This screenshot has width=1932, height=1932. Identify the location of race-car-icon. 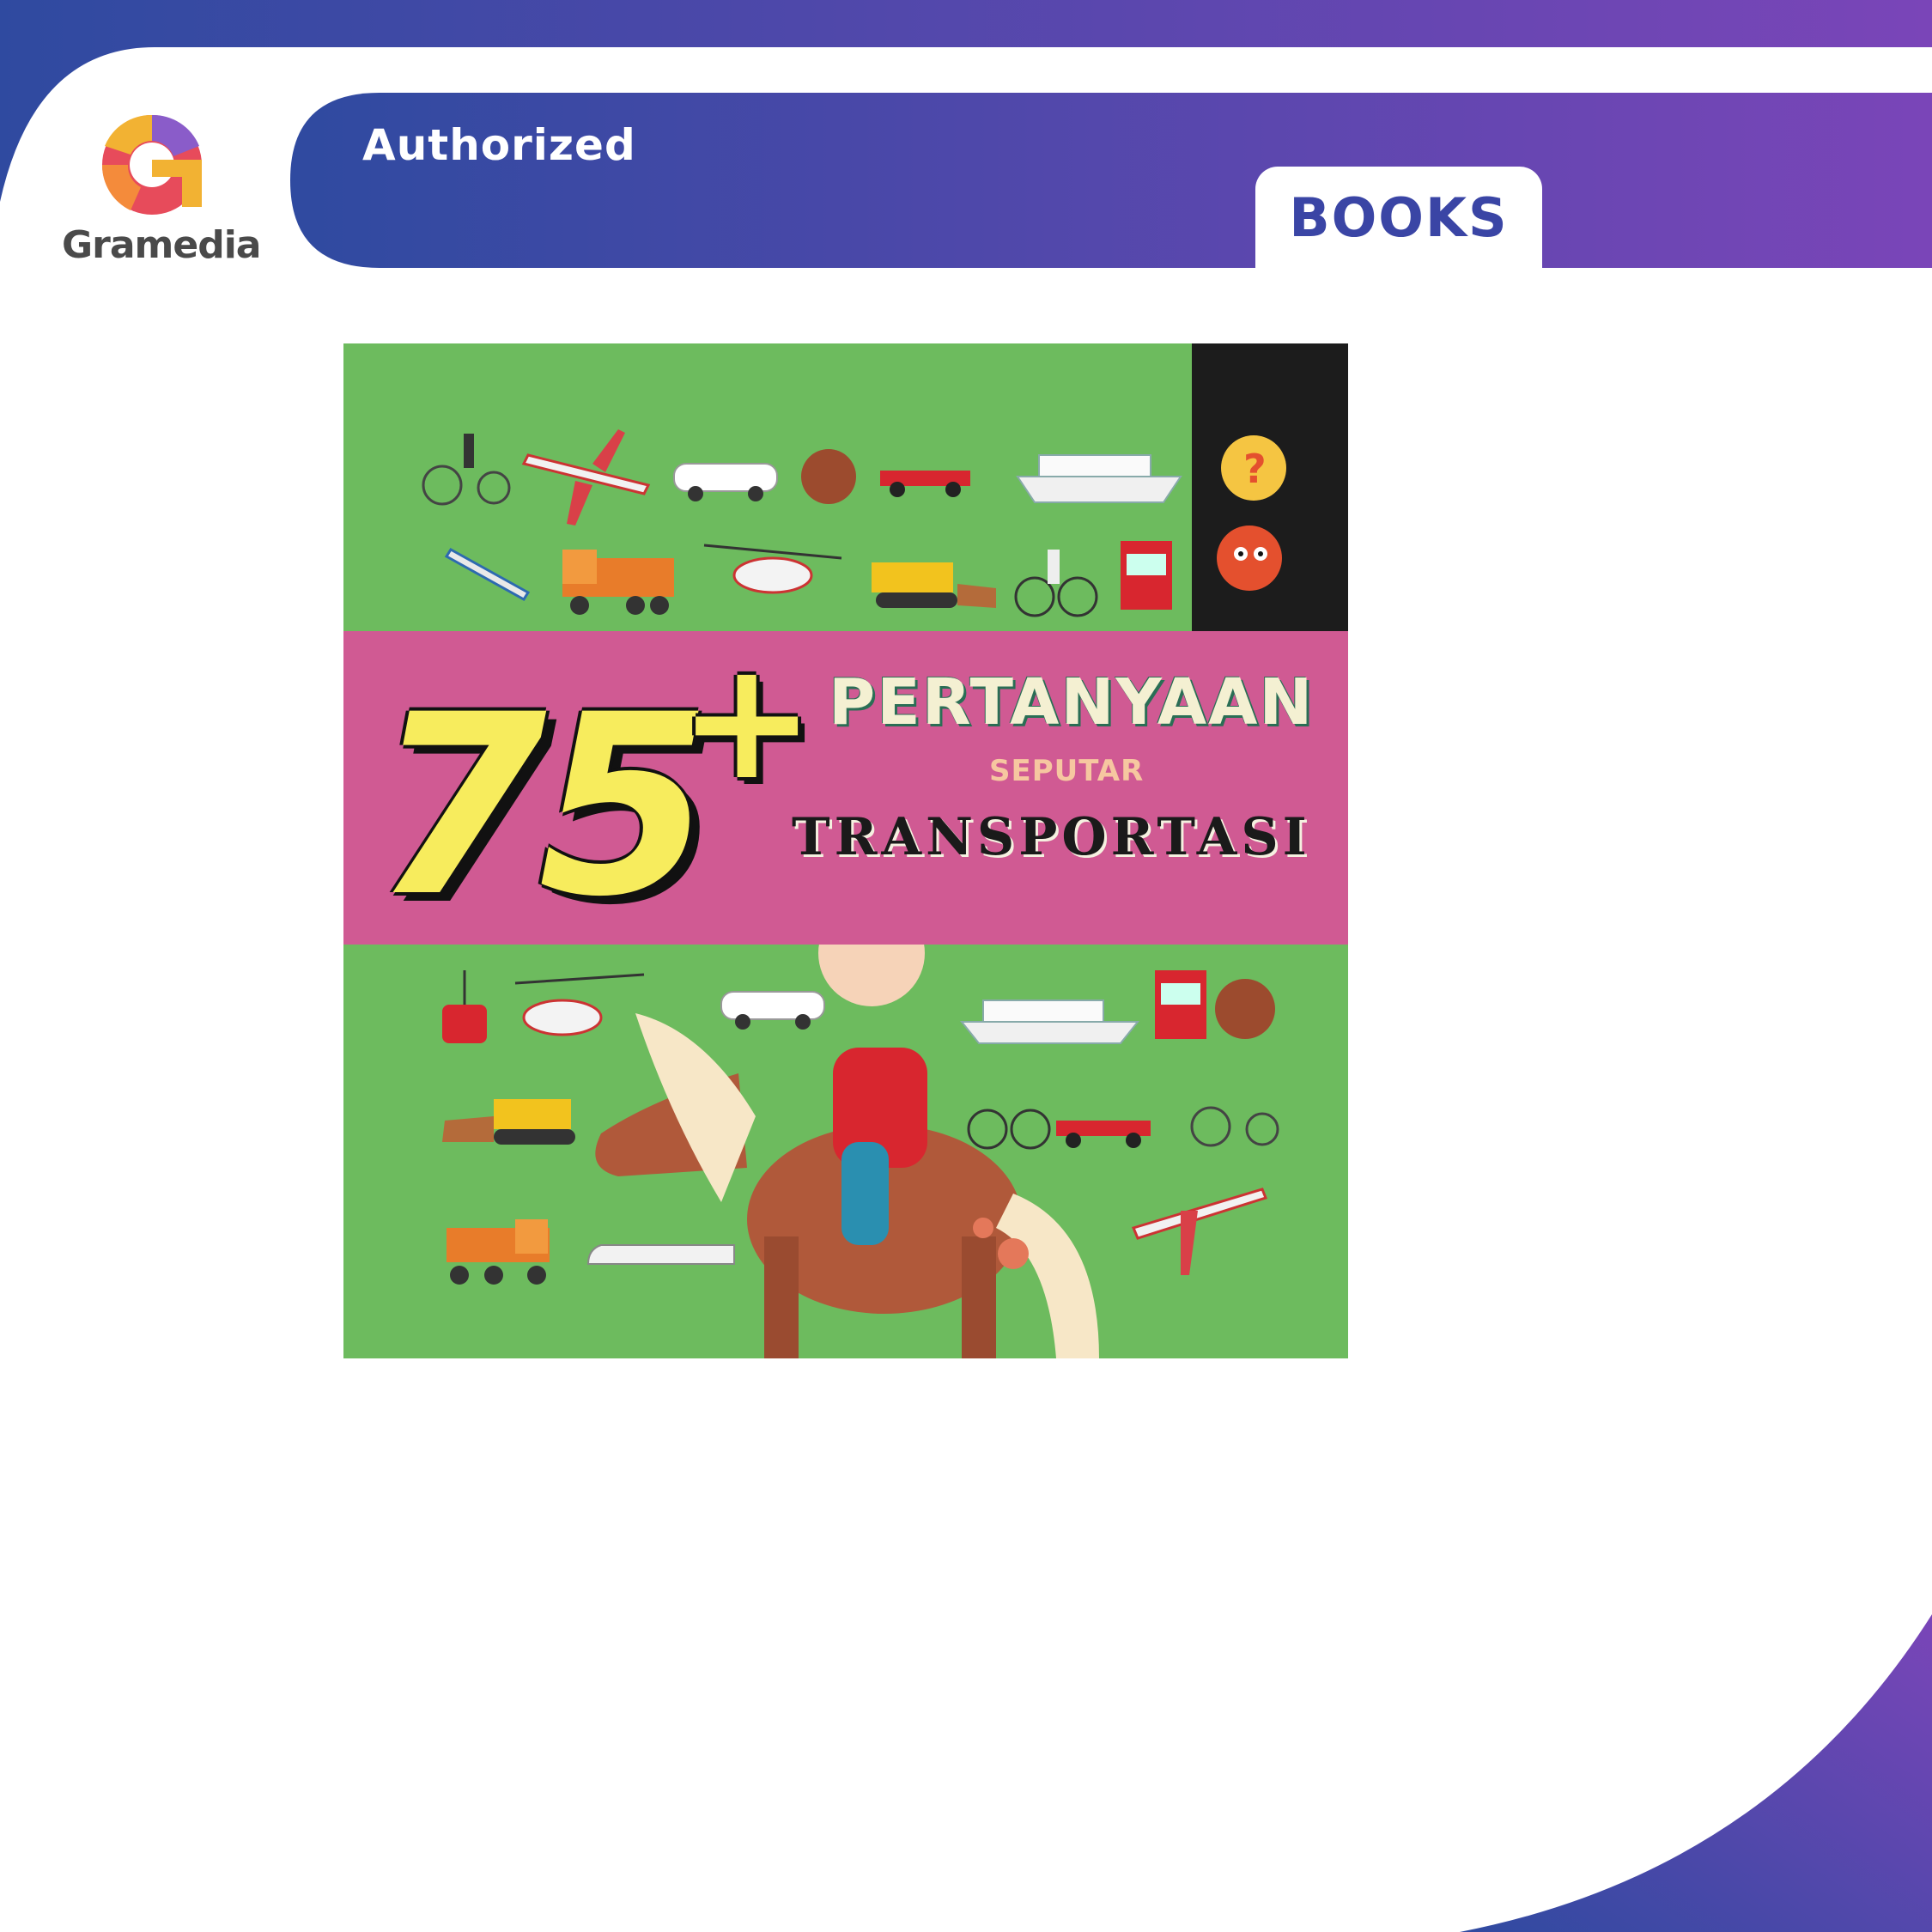
(925, 484).